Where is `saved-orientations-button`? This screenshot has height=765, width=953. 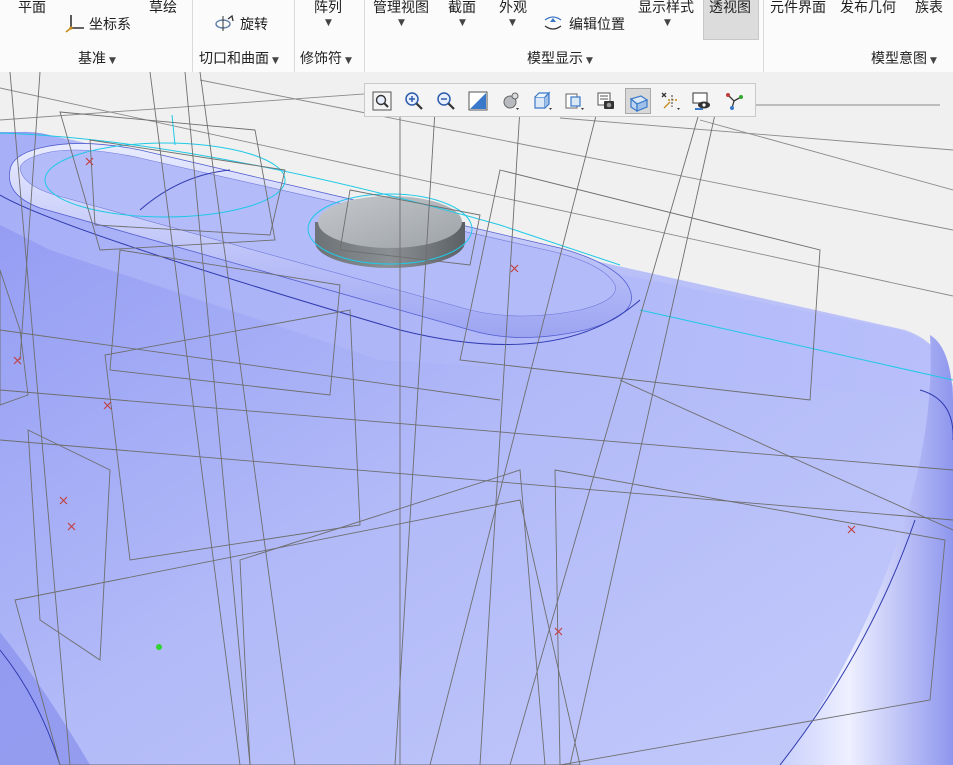 saved-orientations-button is located at coordinates (574, 101).